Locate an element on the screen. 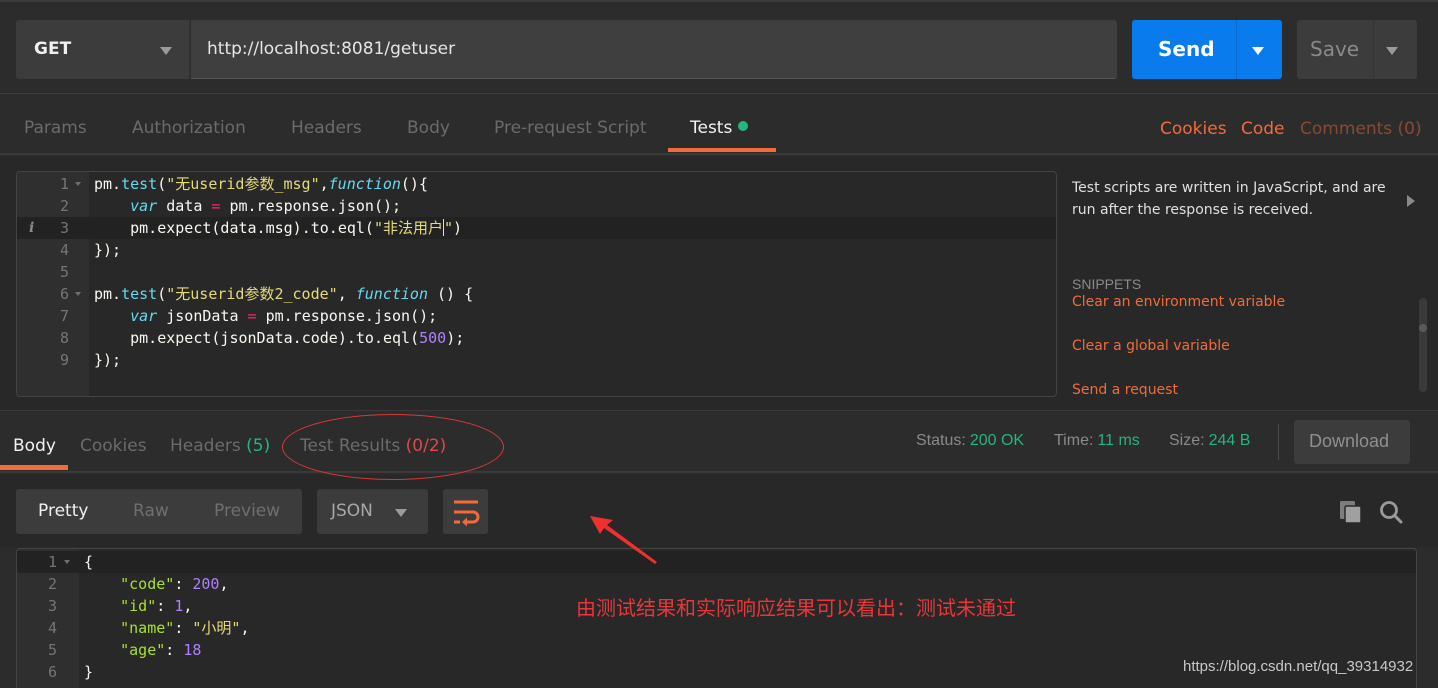 This screenshot has width=1438, height=688. headers-count-badge: (5) is located at coordinates (258, 446).